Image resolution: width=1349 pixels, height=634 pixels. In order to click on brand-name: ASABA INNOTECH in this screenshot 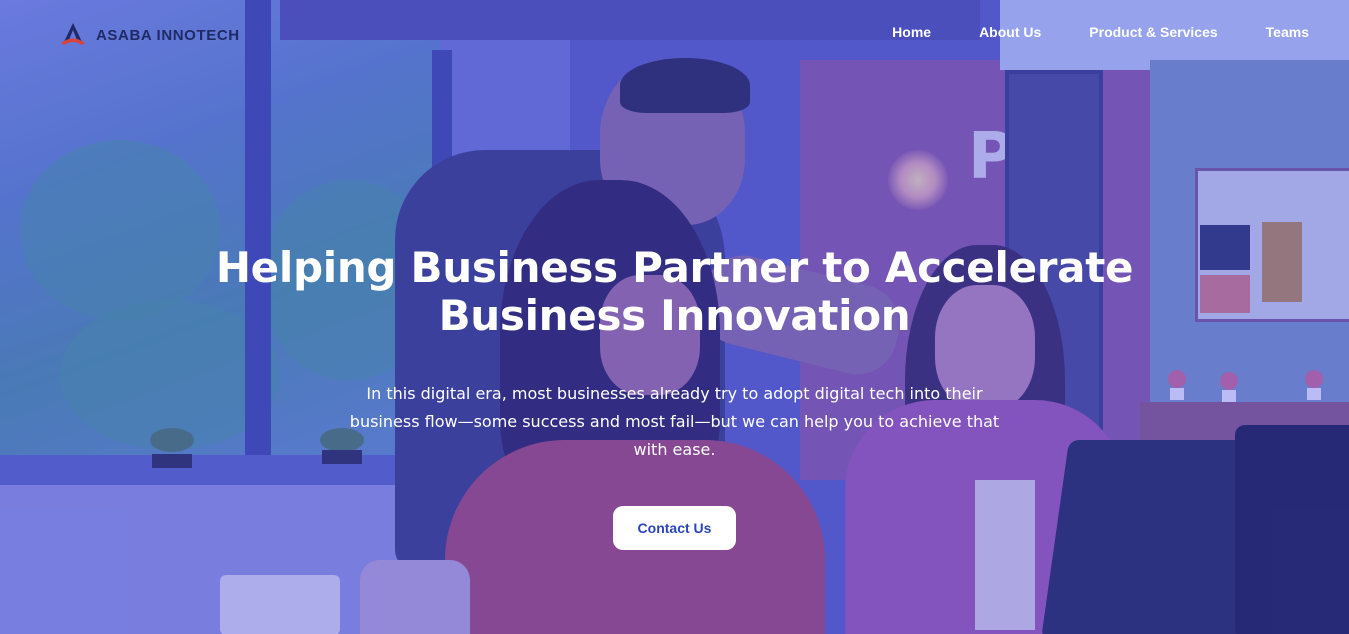, I will do `click(168, 35)`.